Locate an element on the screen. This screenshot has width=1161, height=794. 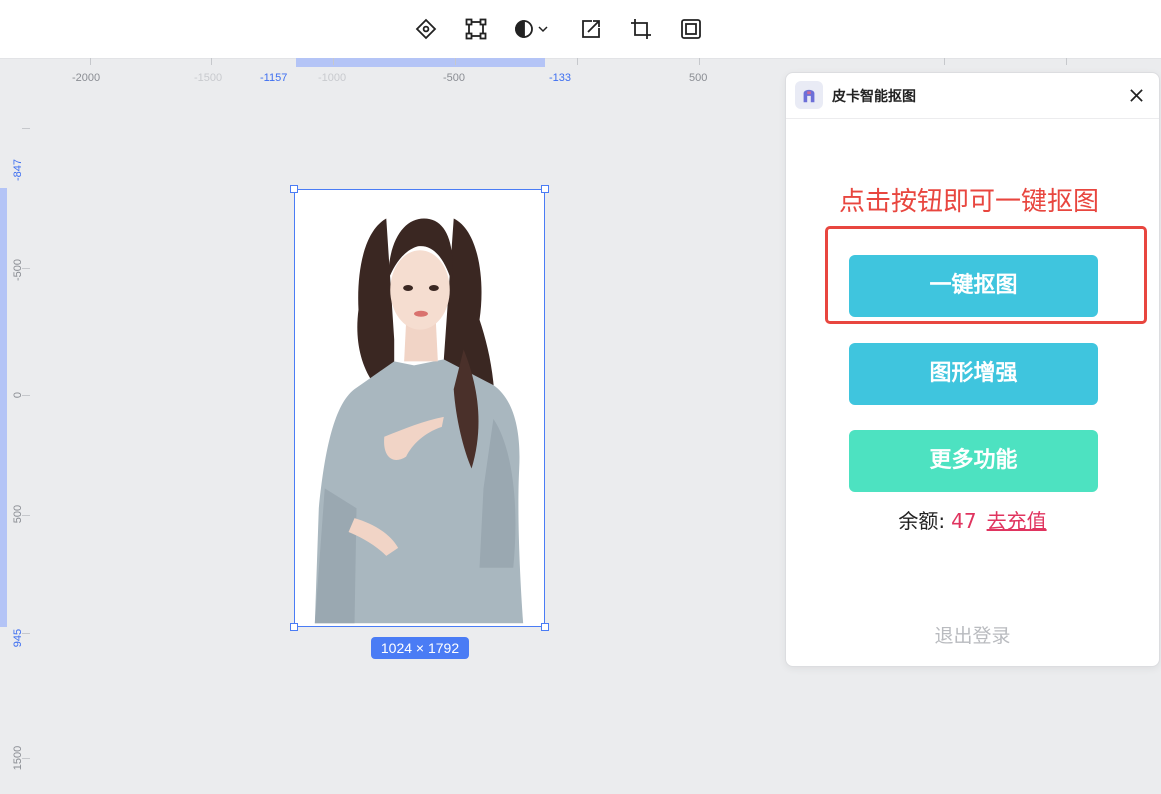
balance-row: 余额: 47 去充值 is located at coordinates (972, 519).